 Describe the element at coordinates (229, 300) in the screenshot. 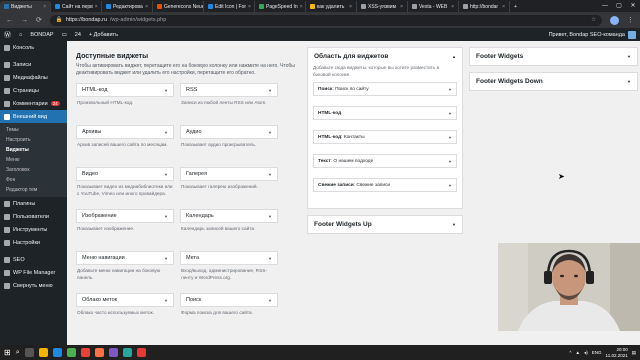

I see `widget-handle: Поиск ▼` at that location.